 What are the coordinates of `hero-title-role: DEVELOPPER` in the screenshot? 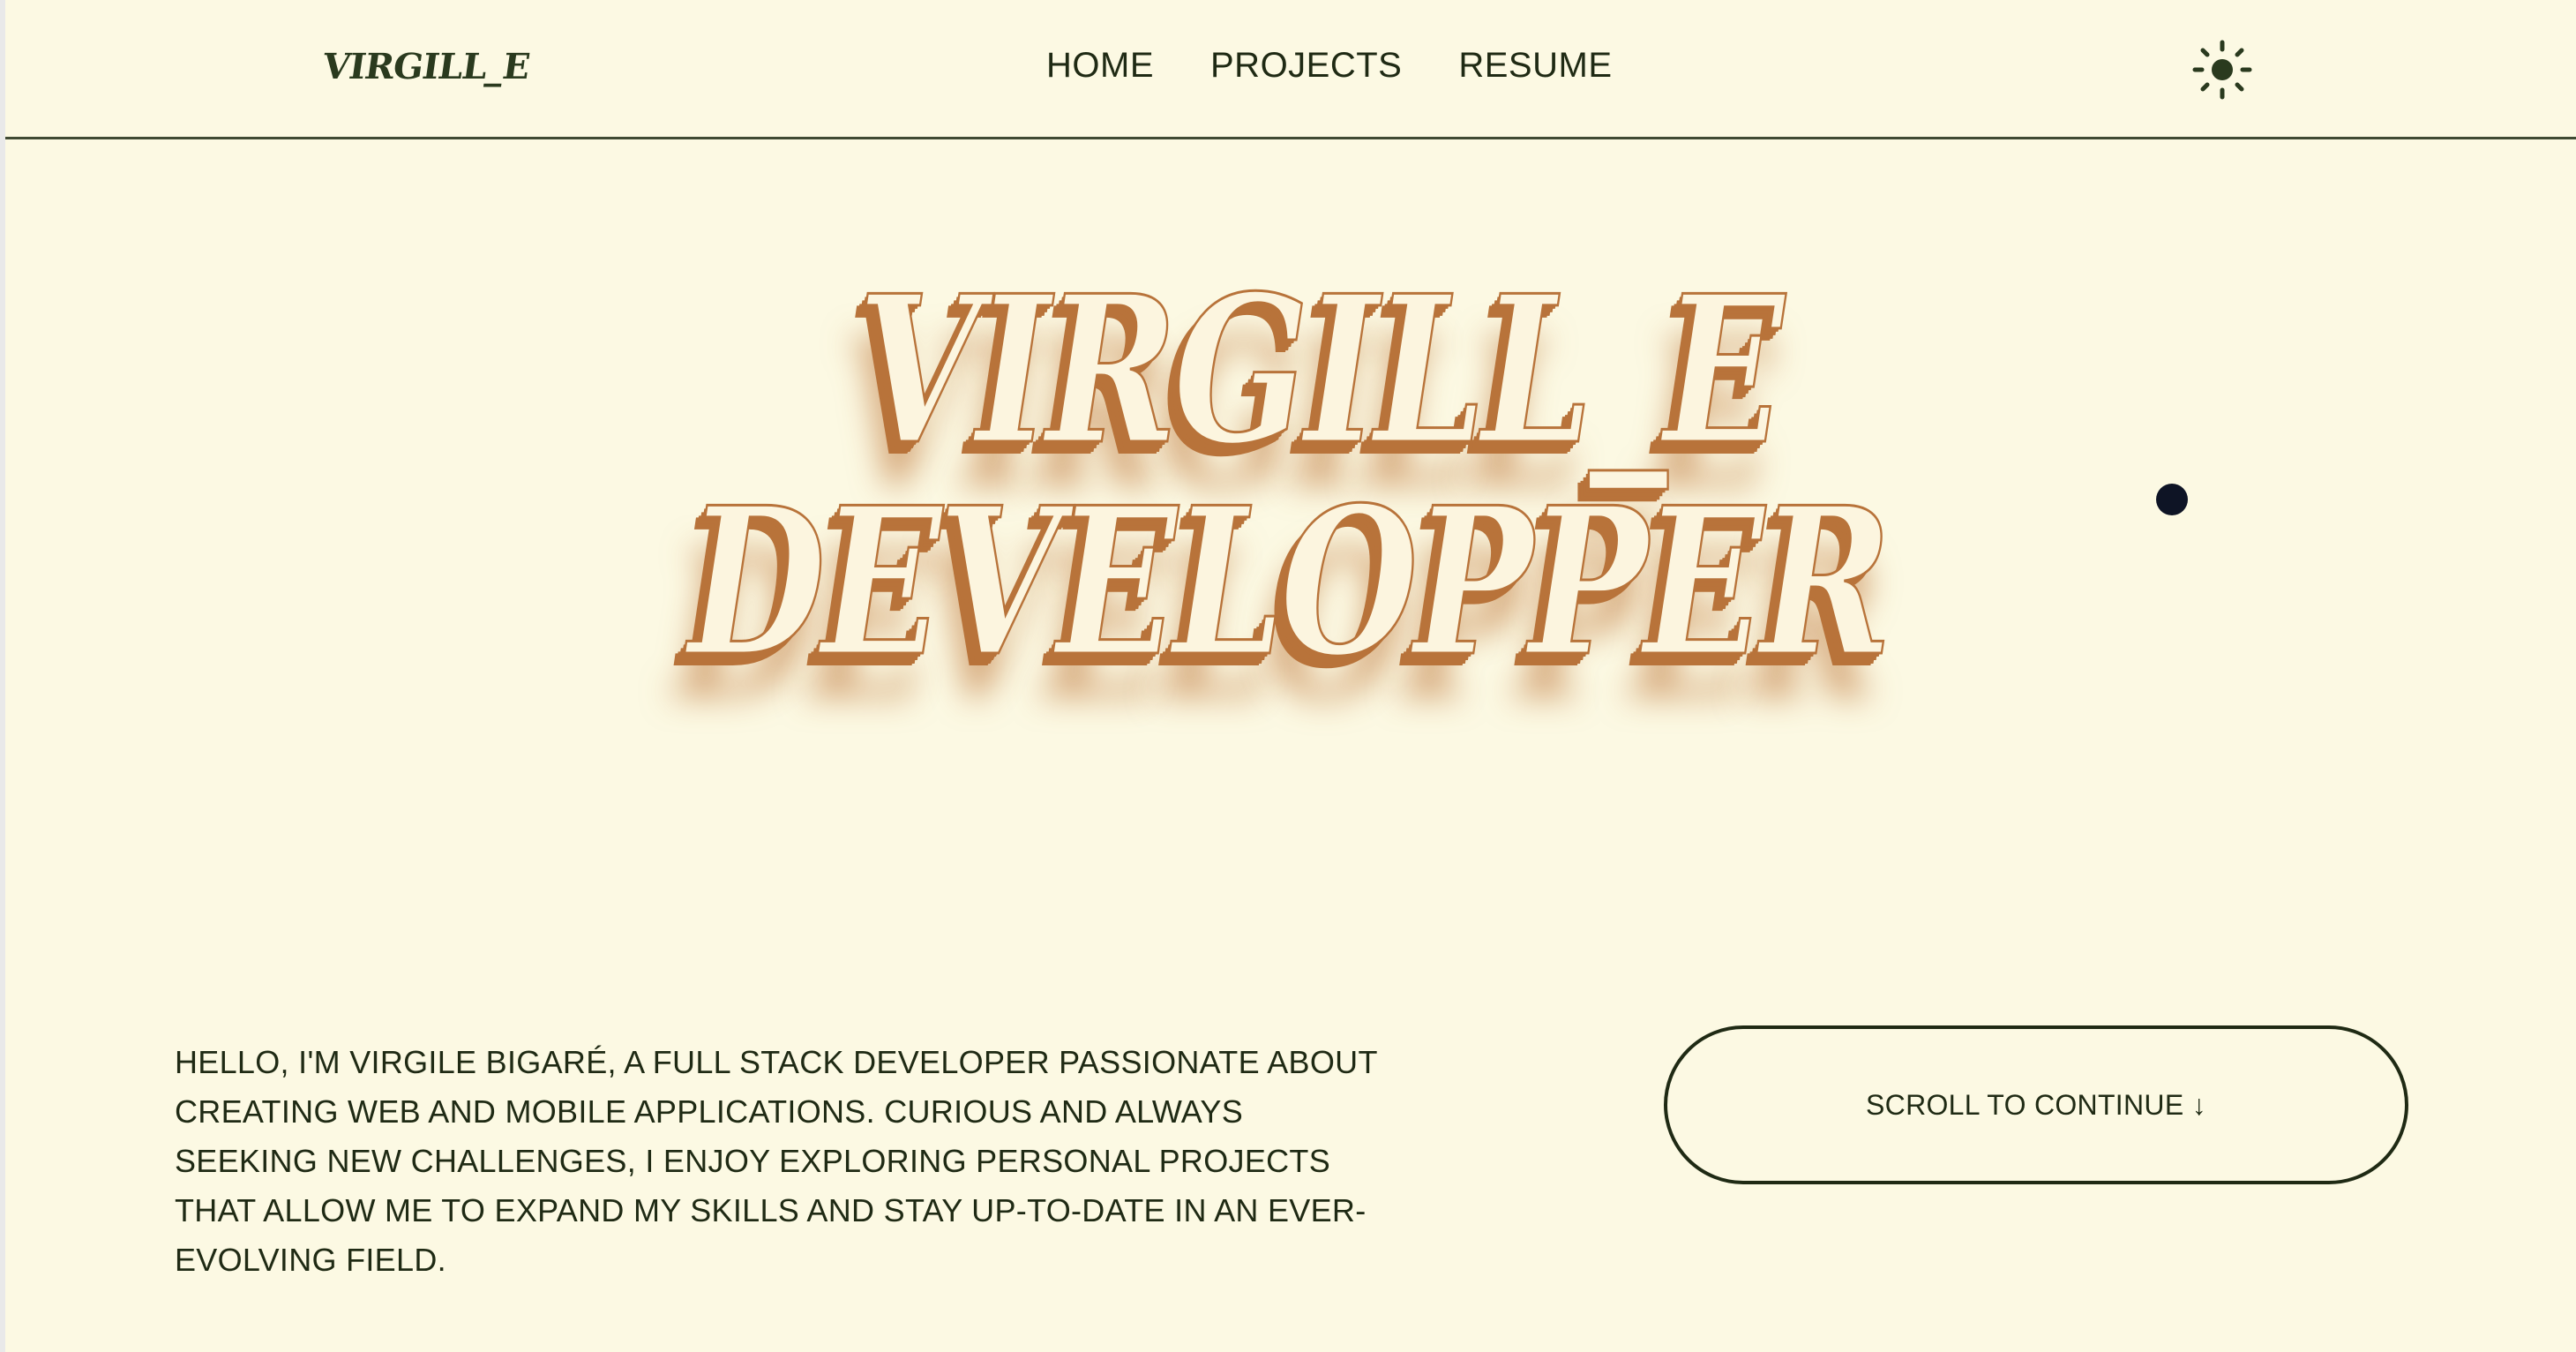 It's located at (1290, 582).